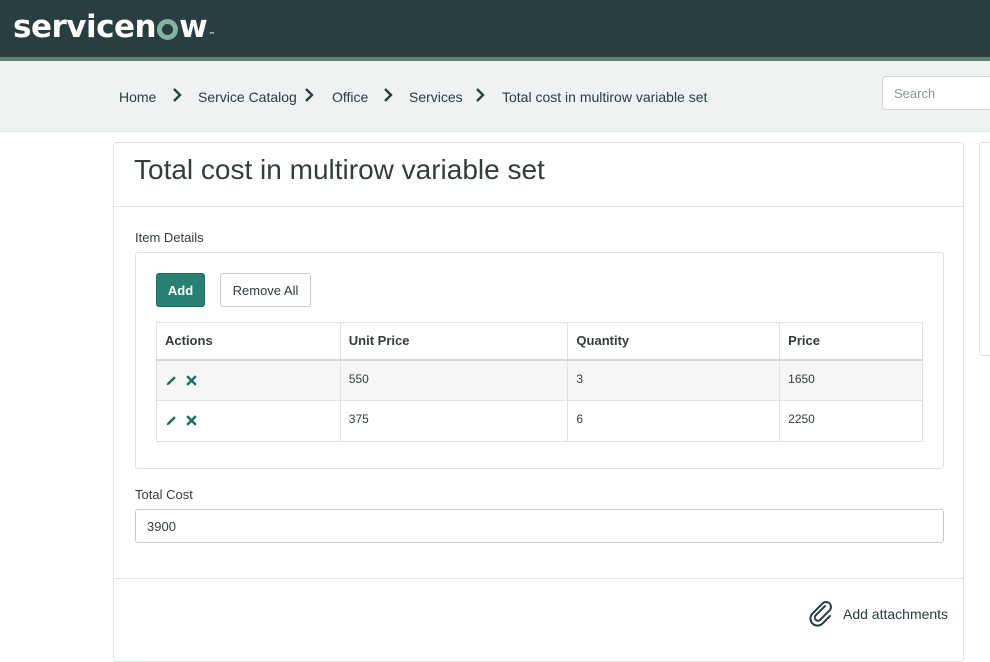 The image size is (990, 662). Describe the element at coordinates (851, 380) in the screenshot. I see `cell-price: 1650` at that location.